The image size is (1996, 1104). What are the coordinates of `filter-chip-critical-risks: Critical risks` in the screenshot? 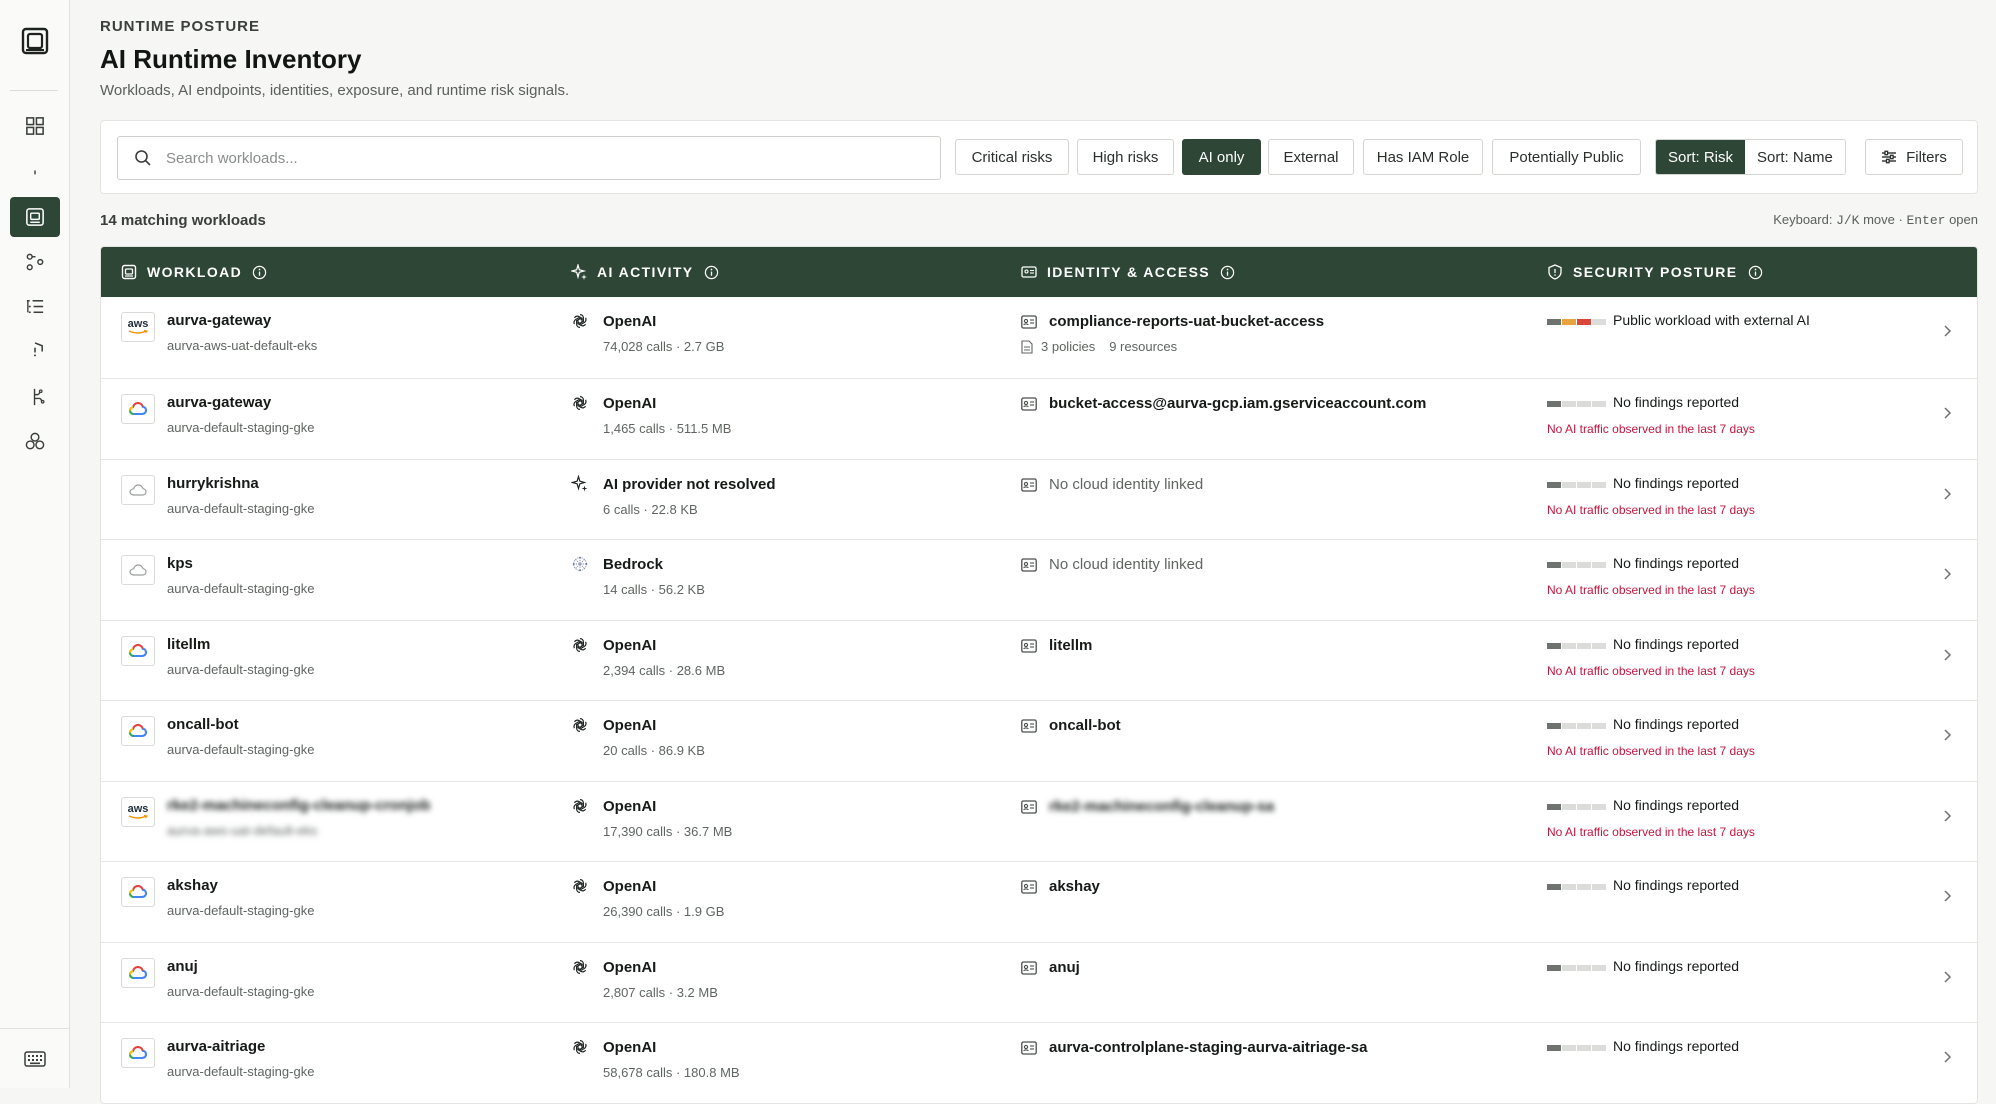 It's located at (1012, 157).